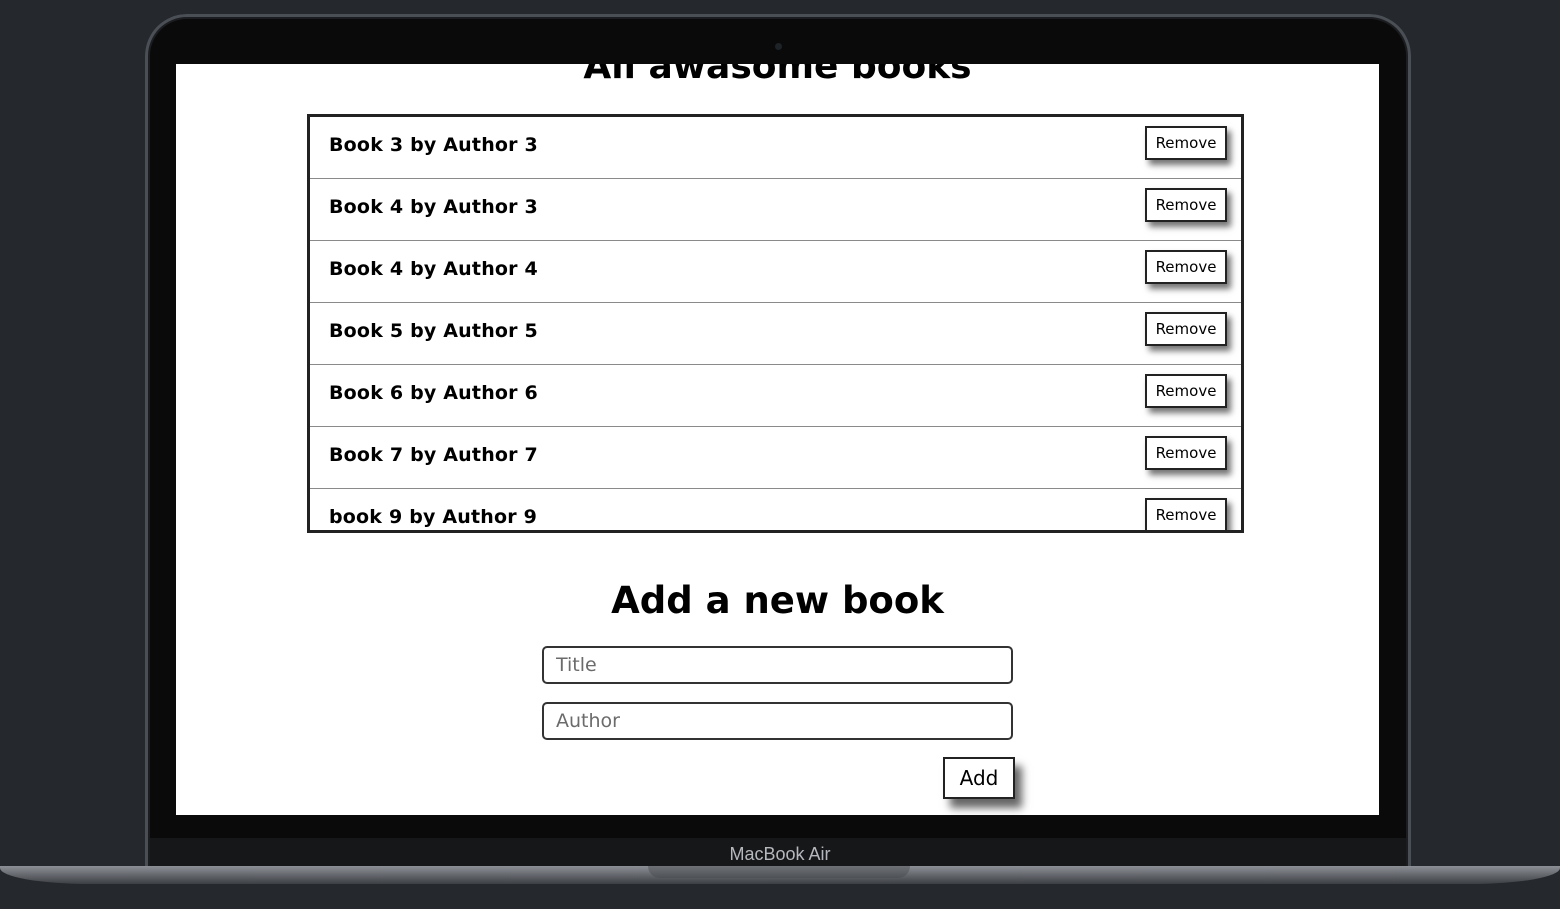 The width and height of the screenshot is (1560, 909). I want to click on add-button: Add, so click(979, 778).